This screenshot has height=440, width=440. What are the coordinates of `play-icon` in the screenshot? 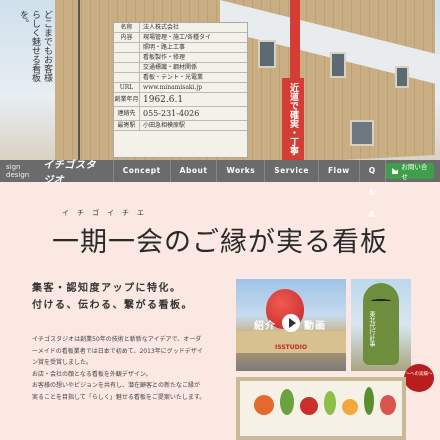 It's located at (291, 323).